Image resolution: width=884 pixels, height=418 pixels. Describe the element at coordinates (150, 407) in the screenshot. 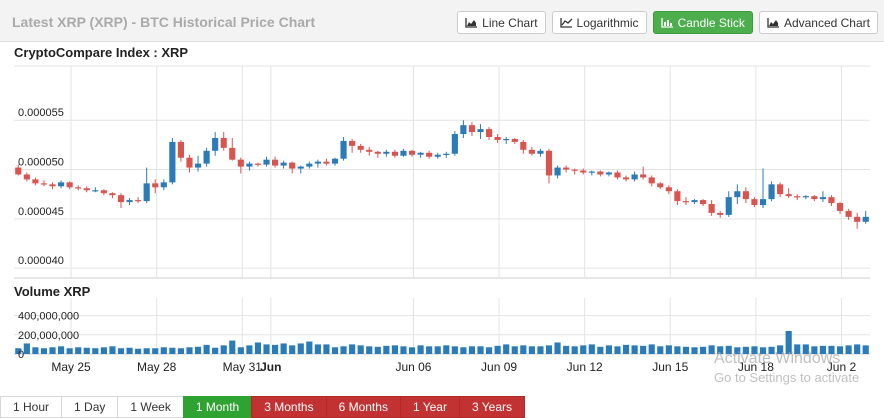

I see `range-1-week-button: 1 Week` at that location.